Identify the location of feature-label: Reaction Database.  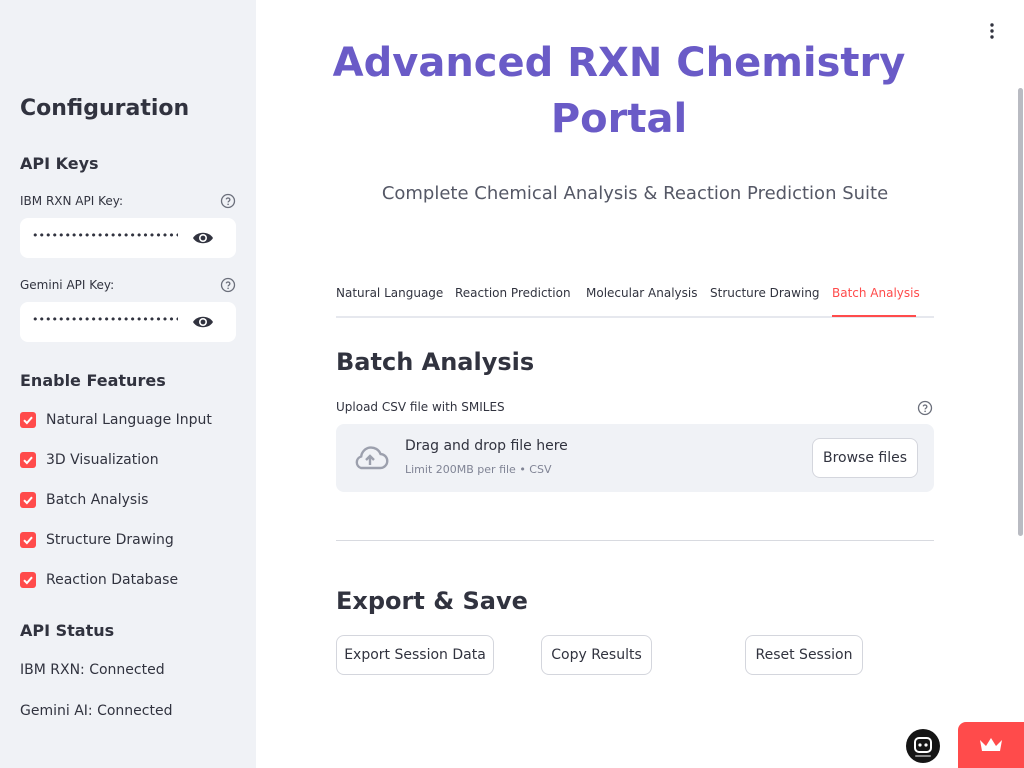
(112, 580).